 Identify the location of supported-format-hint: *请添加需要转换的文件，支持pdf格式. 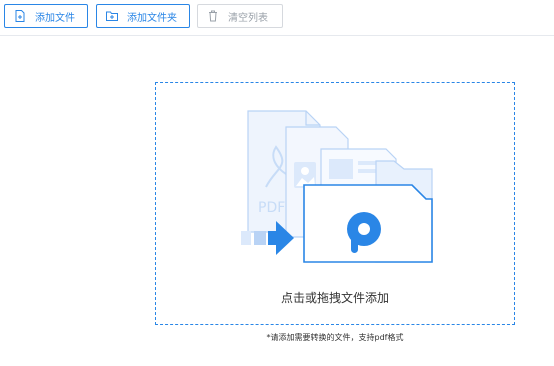
(335, 337).